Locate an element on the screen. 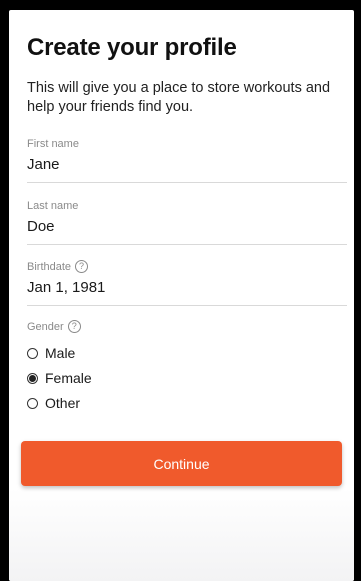  last-name-field: Last name Doe is located at coordinates (187, 217).